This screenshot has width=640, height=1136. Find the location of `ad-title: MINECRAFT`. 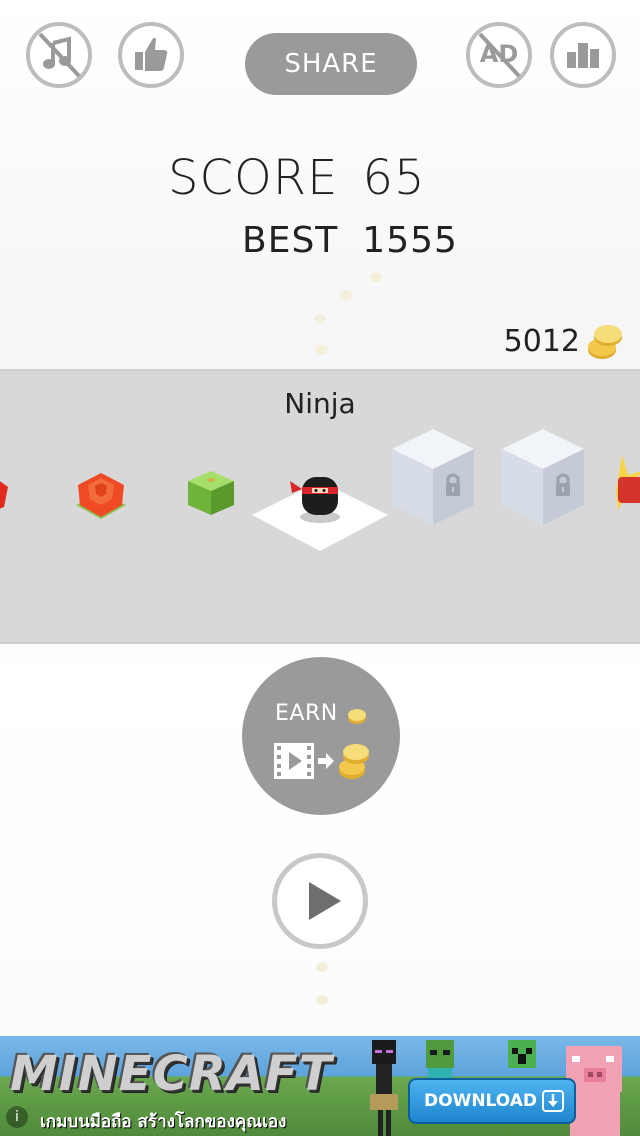

ad-title: MINECRAFT is located at coordinates (171, 1074).